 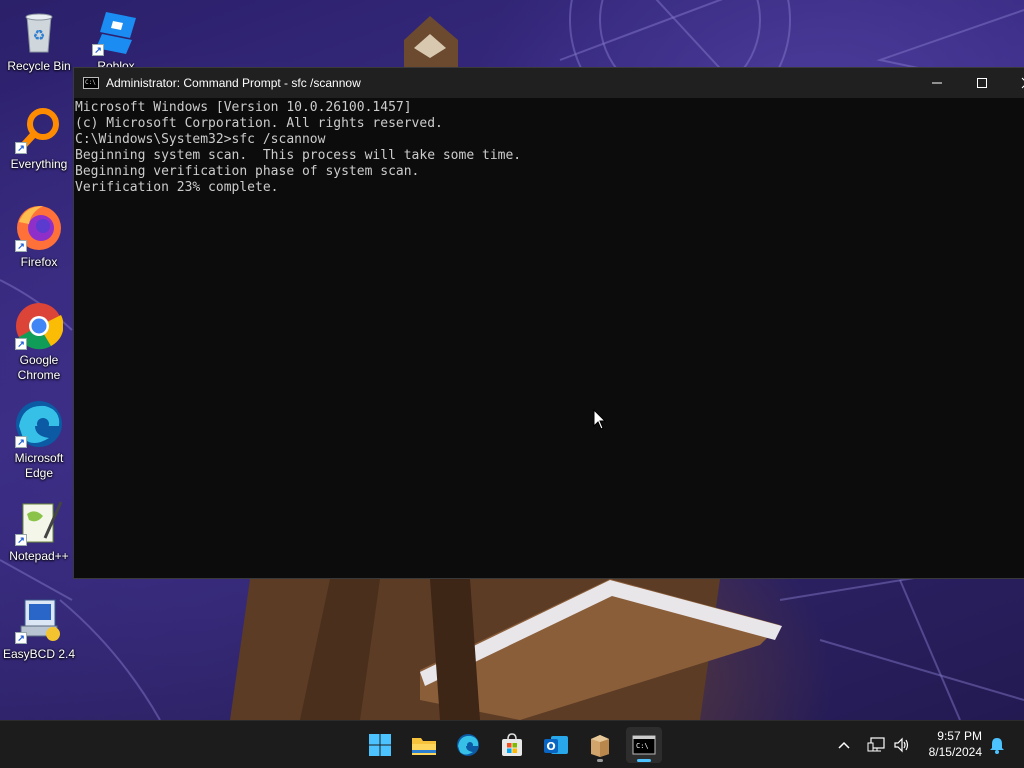 I want to click on taskbar-command-prompt: C:\, so click(x=644, y=745).